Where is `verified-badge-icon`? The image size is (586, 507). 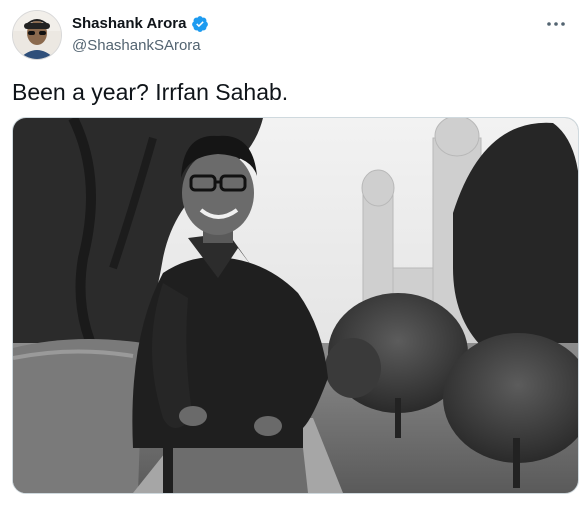 verified-badge-icon is located at coordinates (200, 24).